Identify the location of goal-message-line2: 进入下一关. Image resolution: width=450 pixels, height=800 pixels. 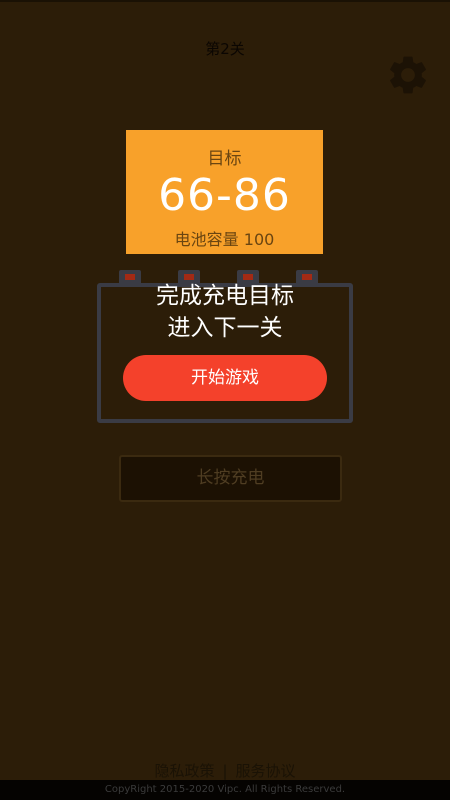
(225, 328).